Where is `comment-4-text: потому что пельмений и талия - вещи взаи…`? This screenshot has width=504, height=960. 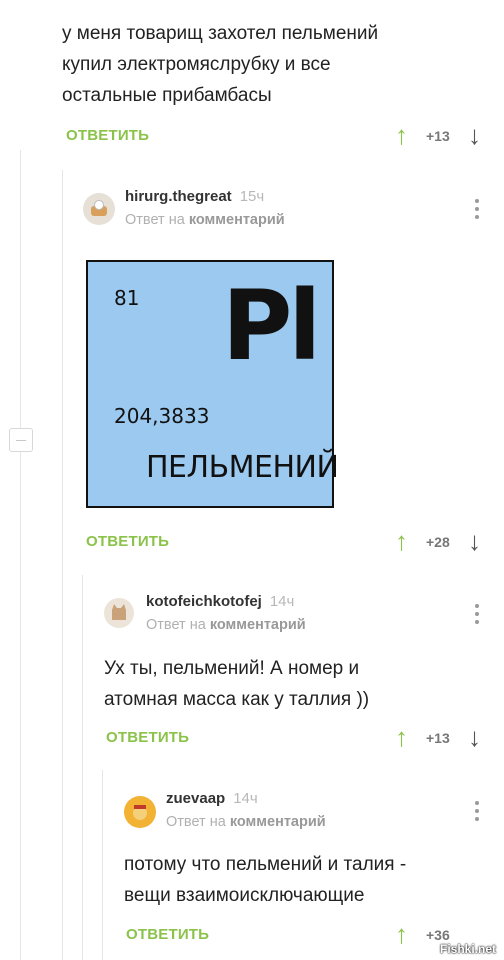 comment-4-text: потому что пельмений и талия - вещи взаи… is located at coordinates (309, 880).